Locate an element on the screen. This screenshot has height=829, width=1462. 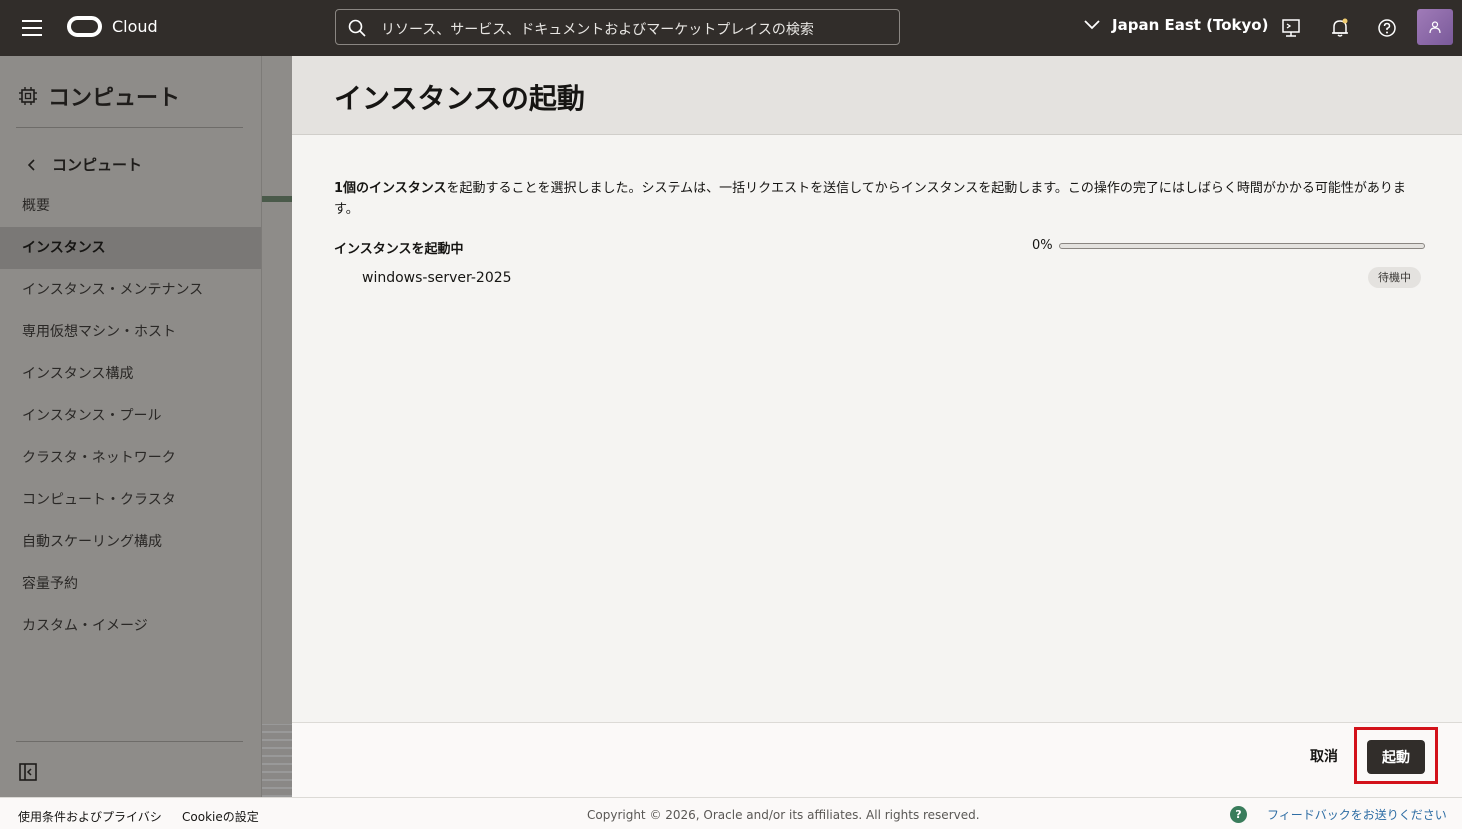
search-input: リソース、サービス、ドキュメントおよびマーケットプレイスの検索 is located at coordinates (617, 27).